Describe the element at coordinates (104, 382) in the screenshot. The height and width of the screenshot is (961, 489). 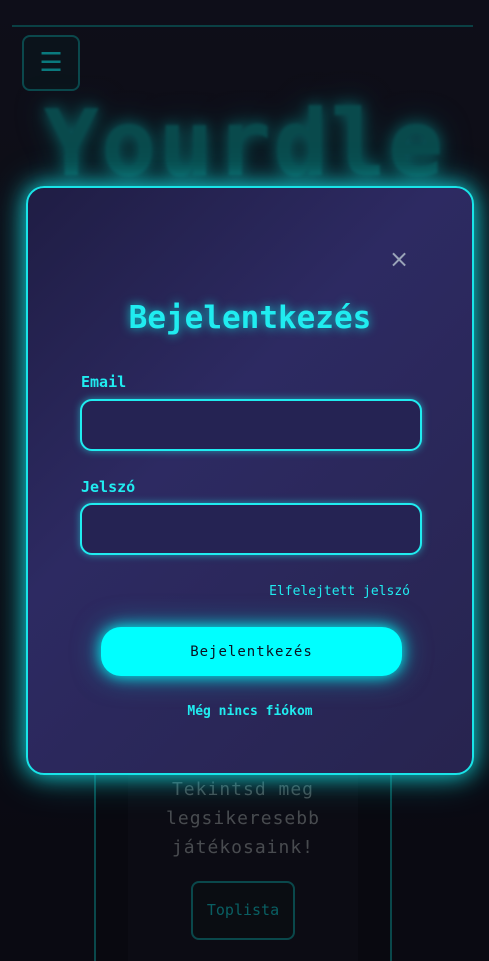
I see `email-label: Email` at that location.